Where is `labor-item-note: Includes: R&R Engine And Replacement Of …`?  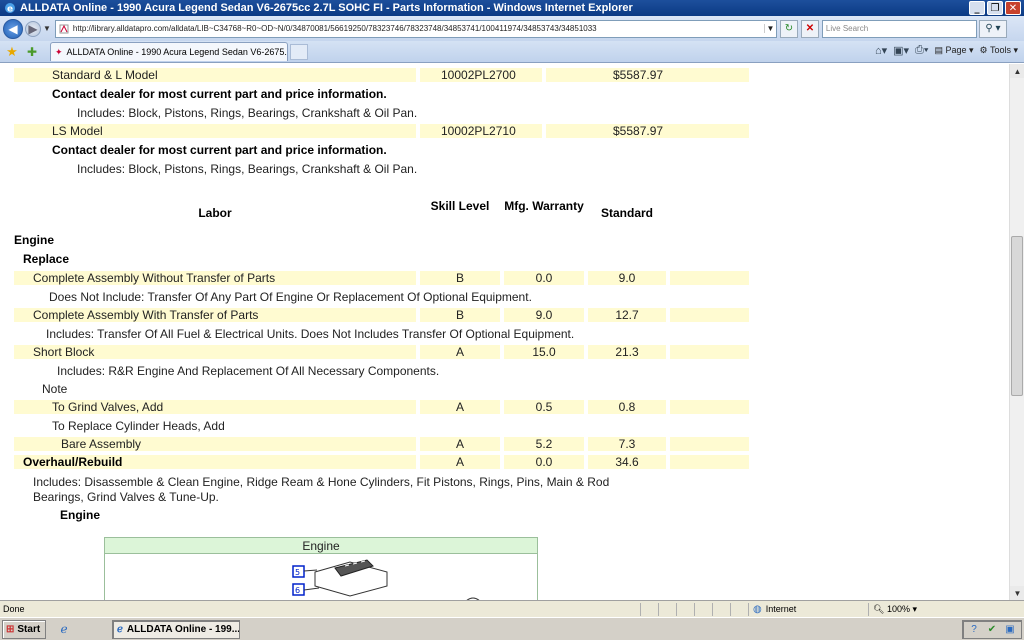
labor-item-note: Includes: R&R Engine And Replacement Of … is located at coordinates (248, 371).